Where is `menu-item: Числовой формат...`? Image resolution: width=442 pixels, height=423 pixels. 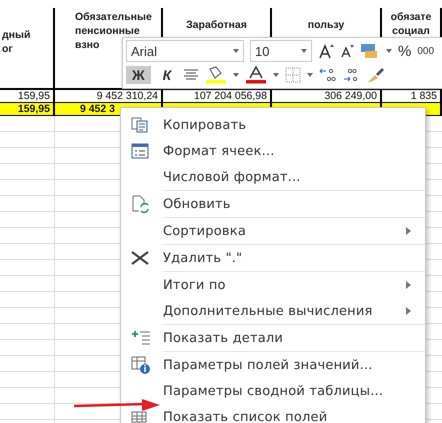 menu-item: Числовой формат... is located at coordinates (273, 177).